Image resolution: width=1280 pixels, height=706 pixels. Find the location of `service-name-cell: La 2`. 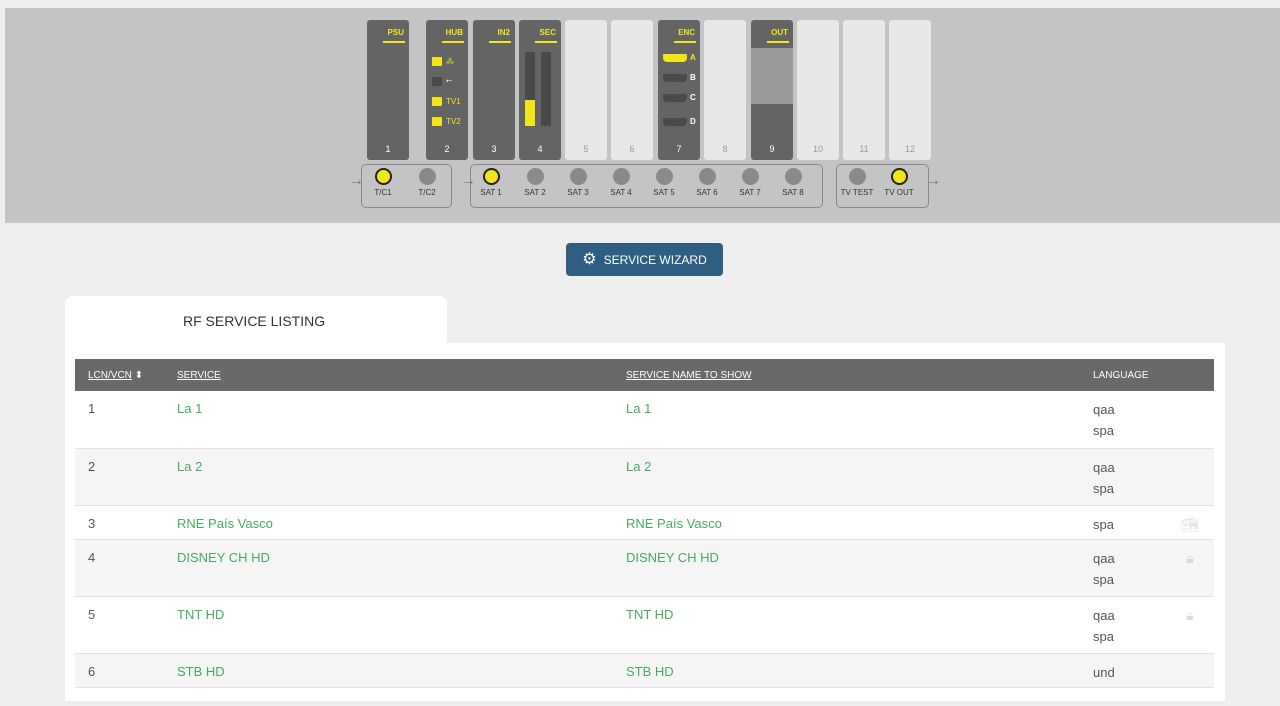

service-name-cell: La 2 is located at coordinates (848, 477).